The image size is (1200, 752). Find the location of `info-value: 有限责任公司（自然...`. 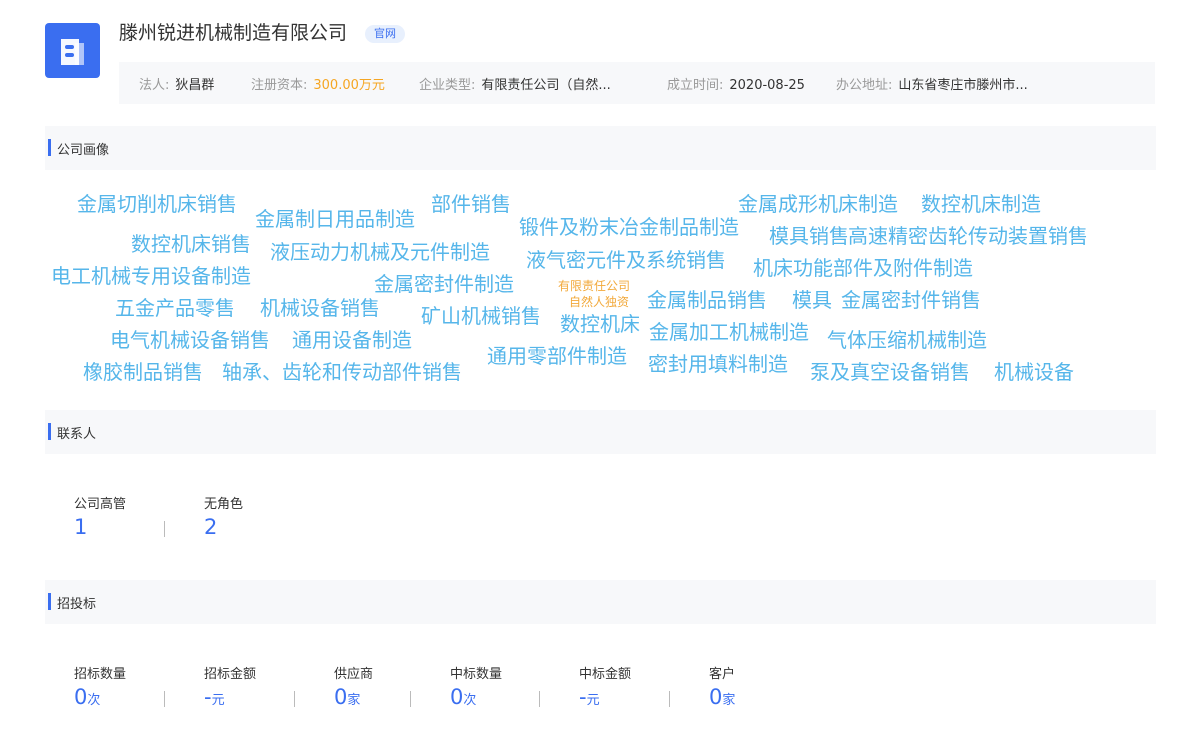

info-value: 有限责任公司（自然... is located at coordinates (546, 85).